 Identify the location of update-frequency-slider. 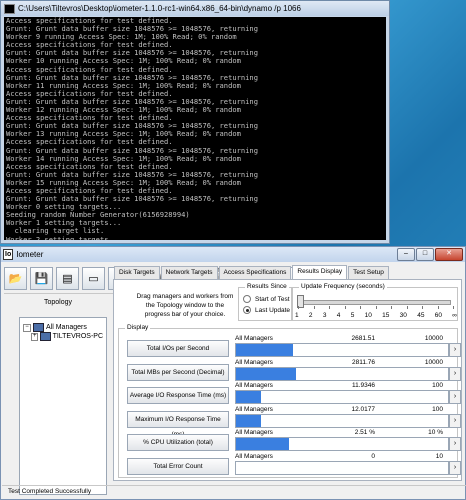
(375, 302).